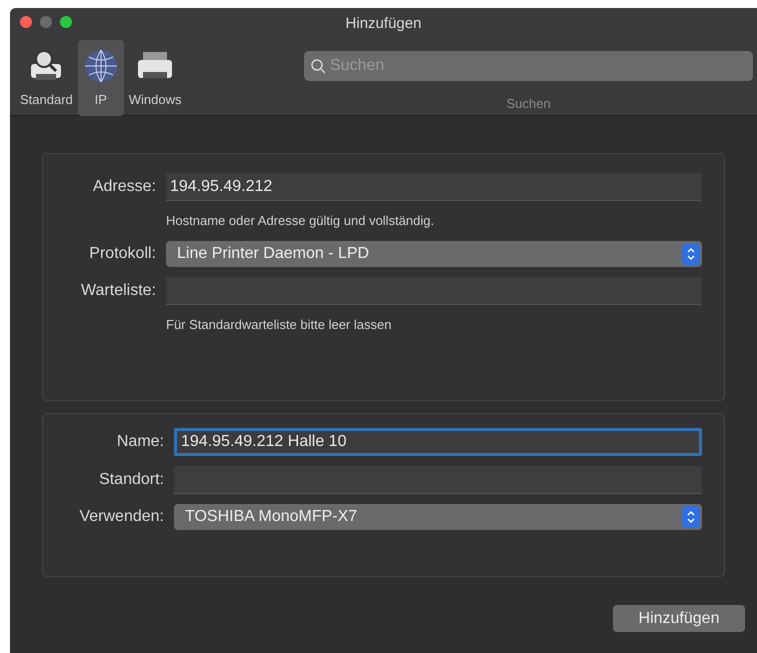  I want to click on text-field: 194.95.49.212, so click(434, 187).